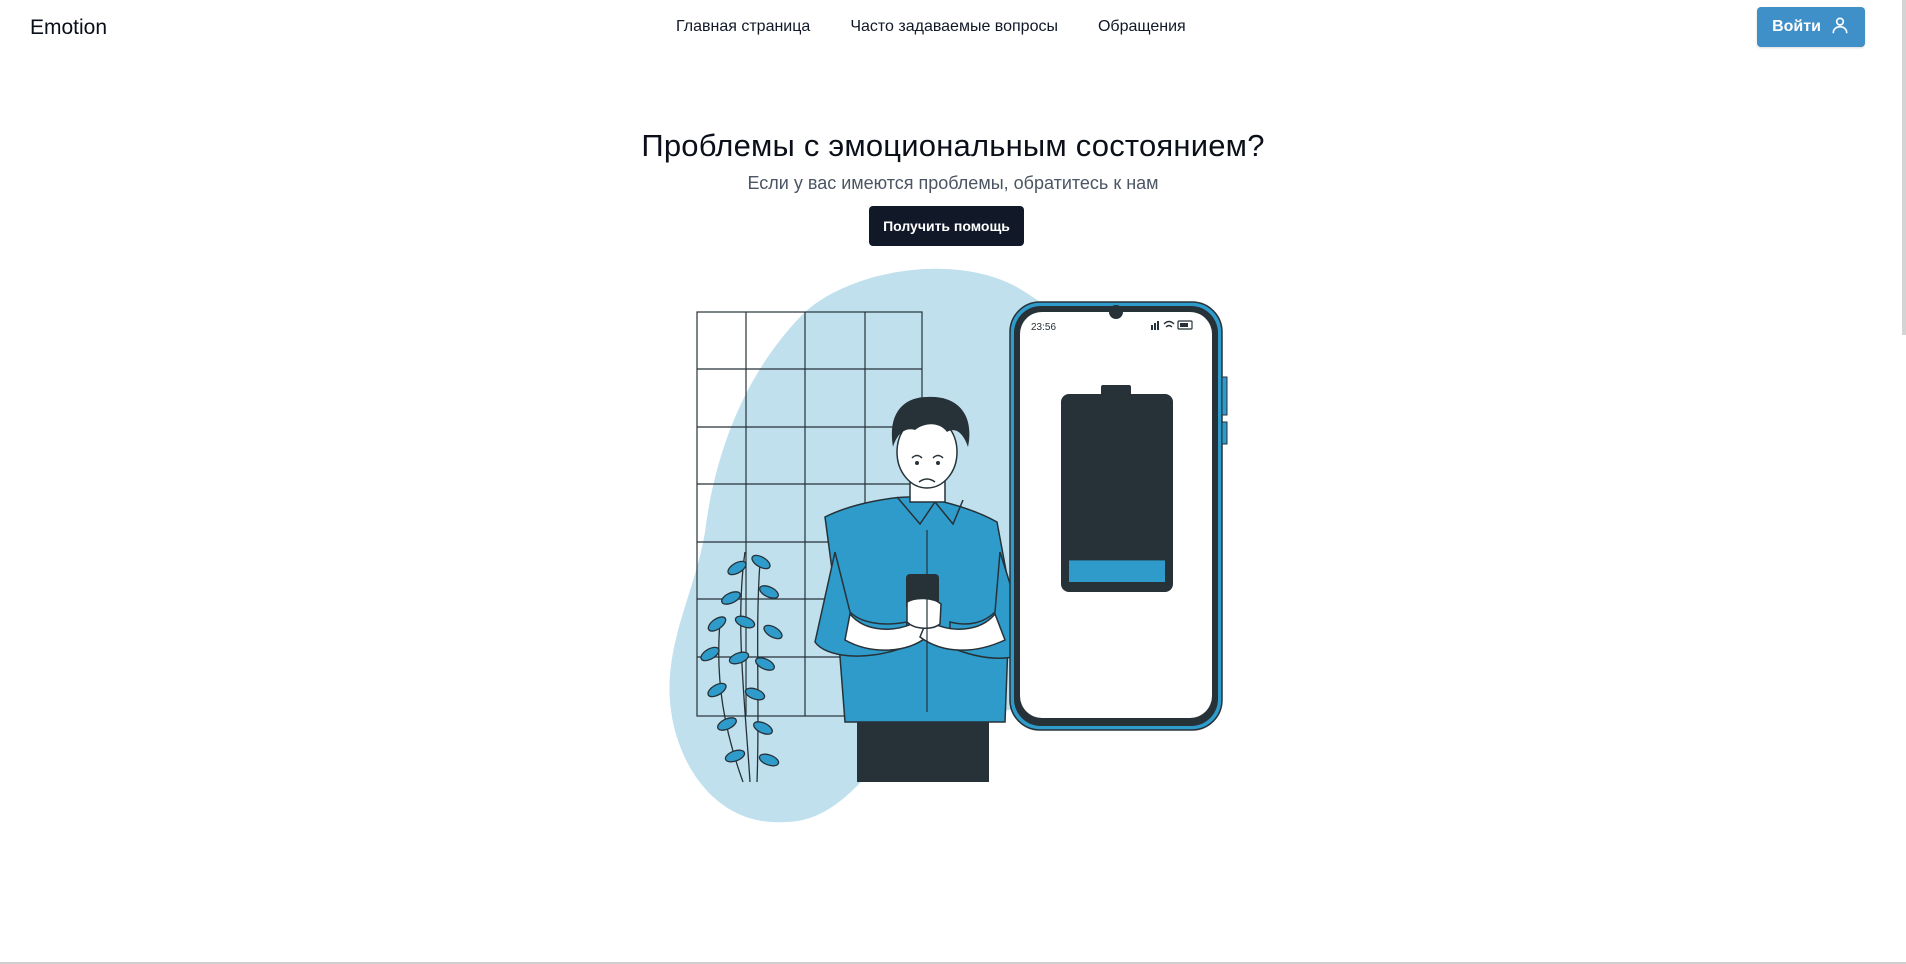 The height and width of the screenshot is (964, 1906). What do you see at coordinates (1840, 27) in the screenshot?
I see `user-icon` at bounding box center [1840, 27].